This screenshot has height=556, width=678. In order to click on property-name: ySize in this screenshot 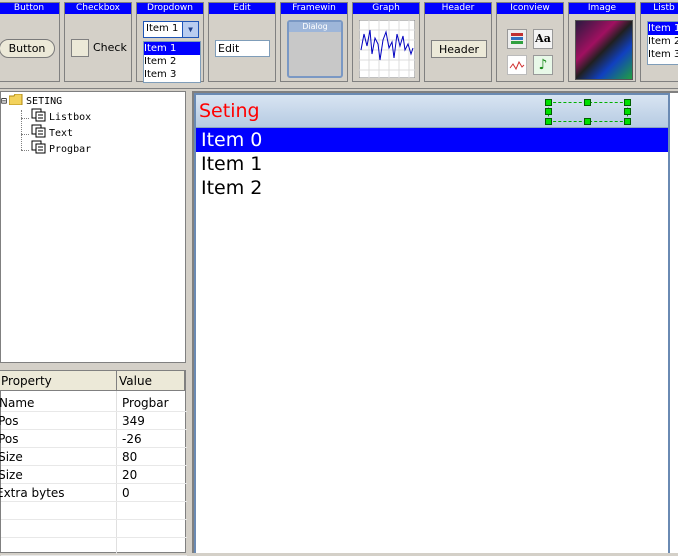, I will do `click(11, 475)`.